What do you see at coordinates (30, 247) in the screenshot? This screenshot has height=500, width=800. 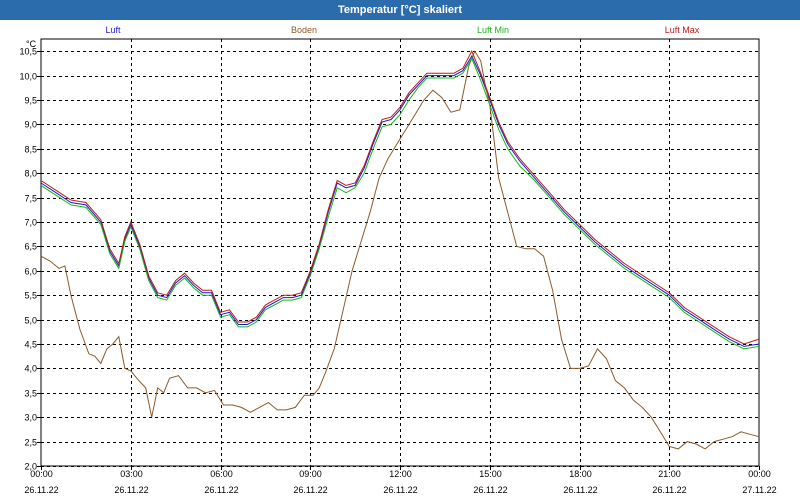 I see `y-tick-label: 6,5` at bounding box center [30, 247].